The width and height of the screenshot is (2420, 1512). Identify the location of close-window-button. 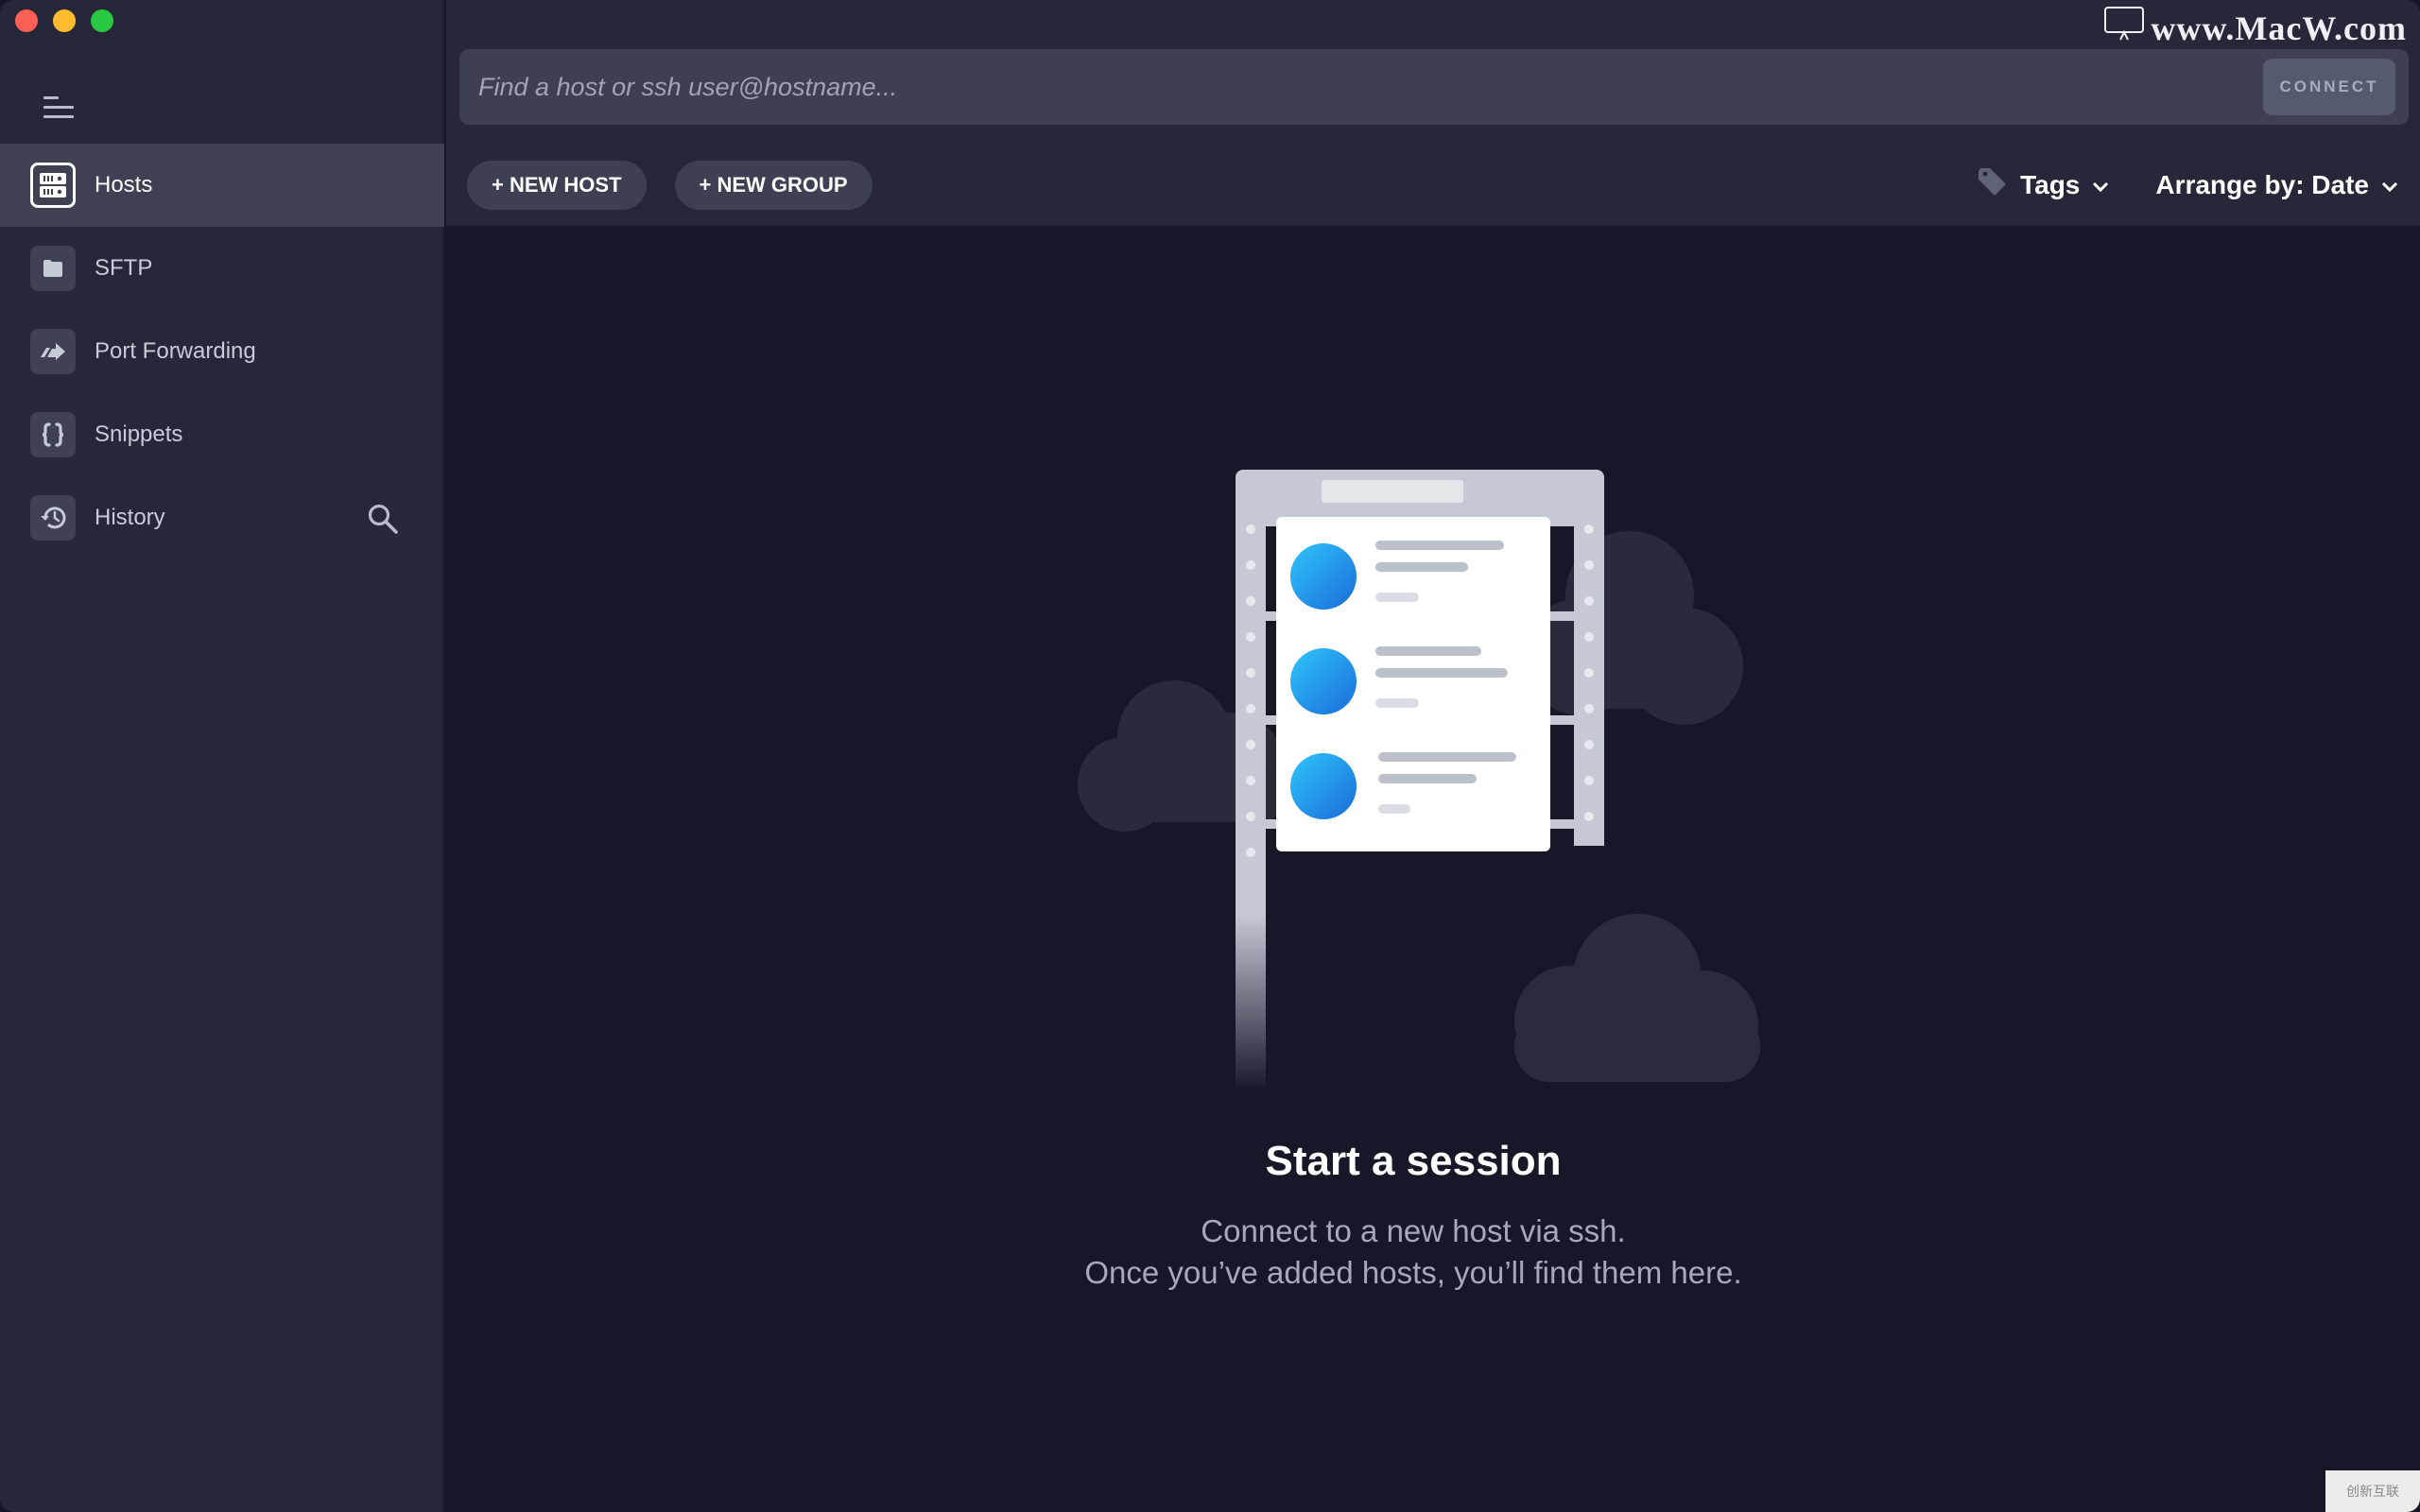
(26, 20).